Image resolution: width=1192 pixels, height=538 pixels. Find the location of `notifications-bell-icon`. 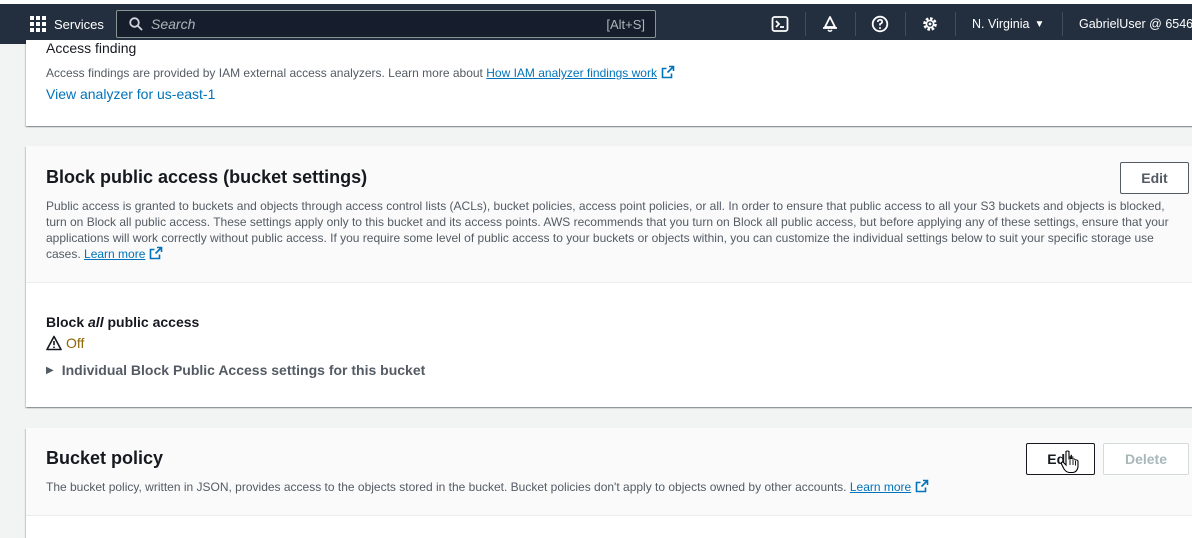

notifications-bell-icon is located at coordinates (830, 24).